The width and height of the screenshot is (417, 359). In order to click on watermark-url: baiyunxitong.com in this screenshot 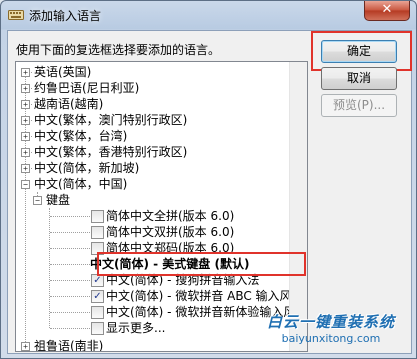, I will do `click(331, 338)`.